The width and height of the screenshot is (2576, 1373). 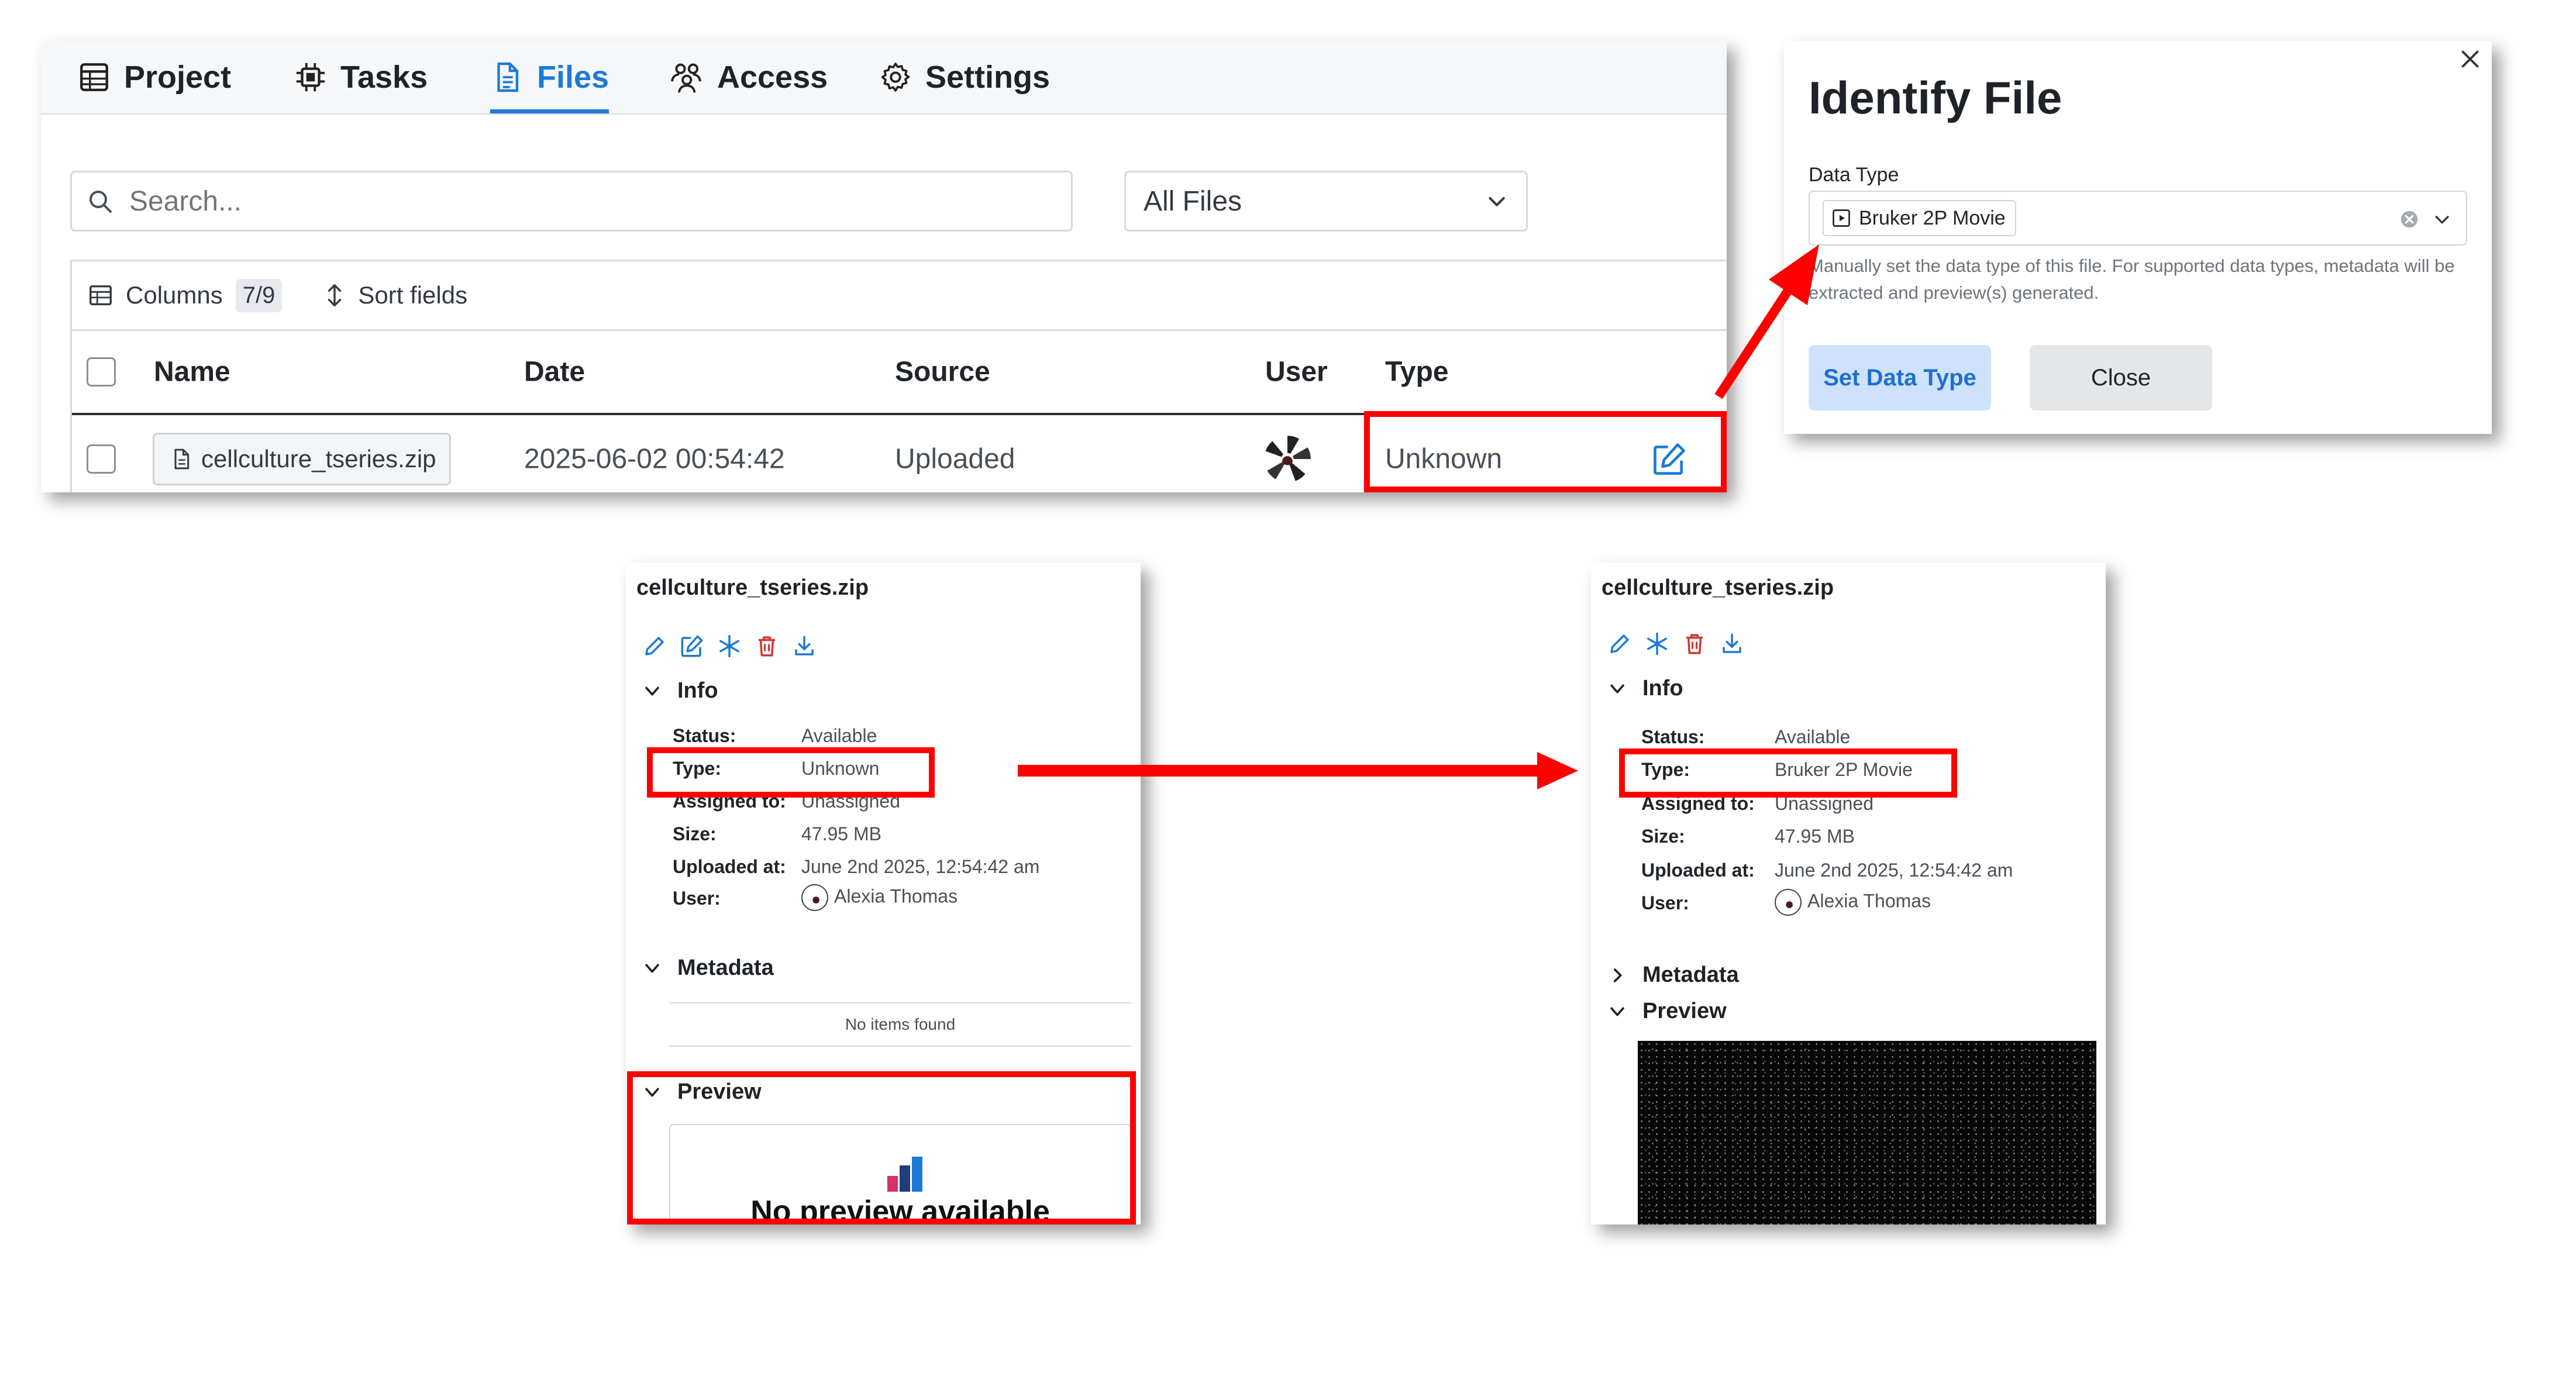 What do you see at coordinates (1418, 516) in the screenshot?
I see `annotation-arrows` at bounding box center [1418, 516].